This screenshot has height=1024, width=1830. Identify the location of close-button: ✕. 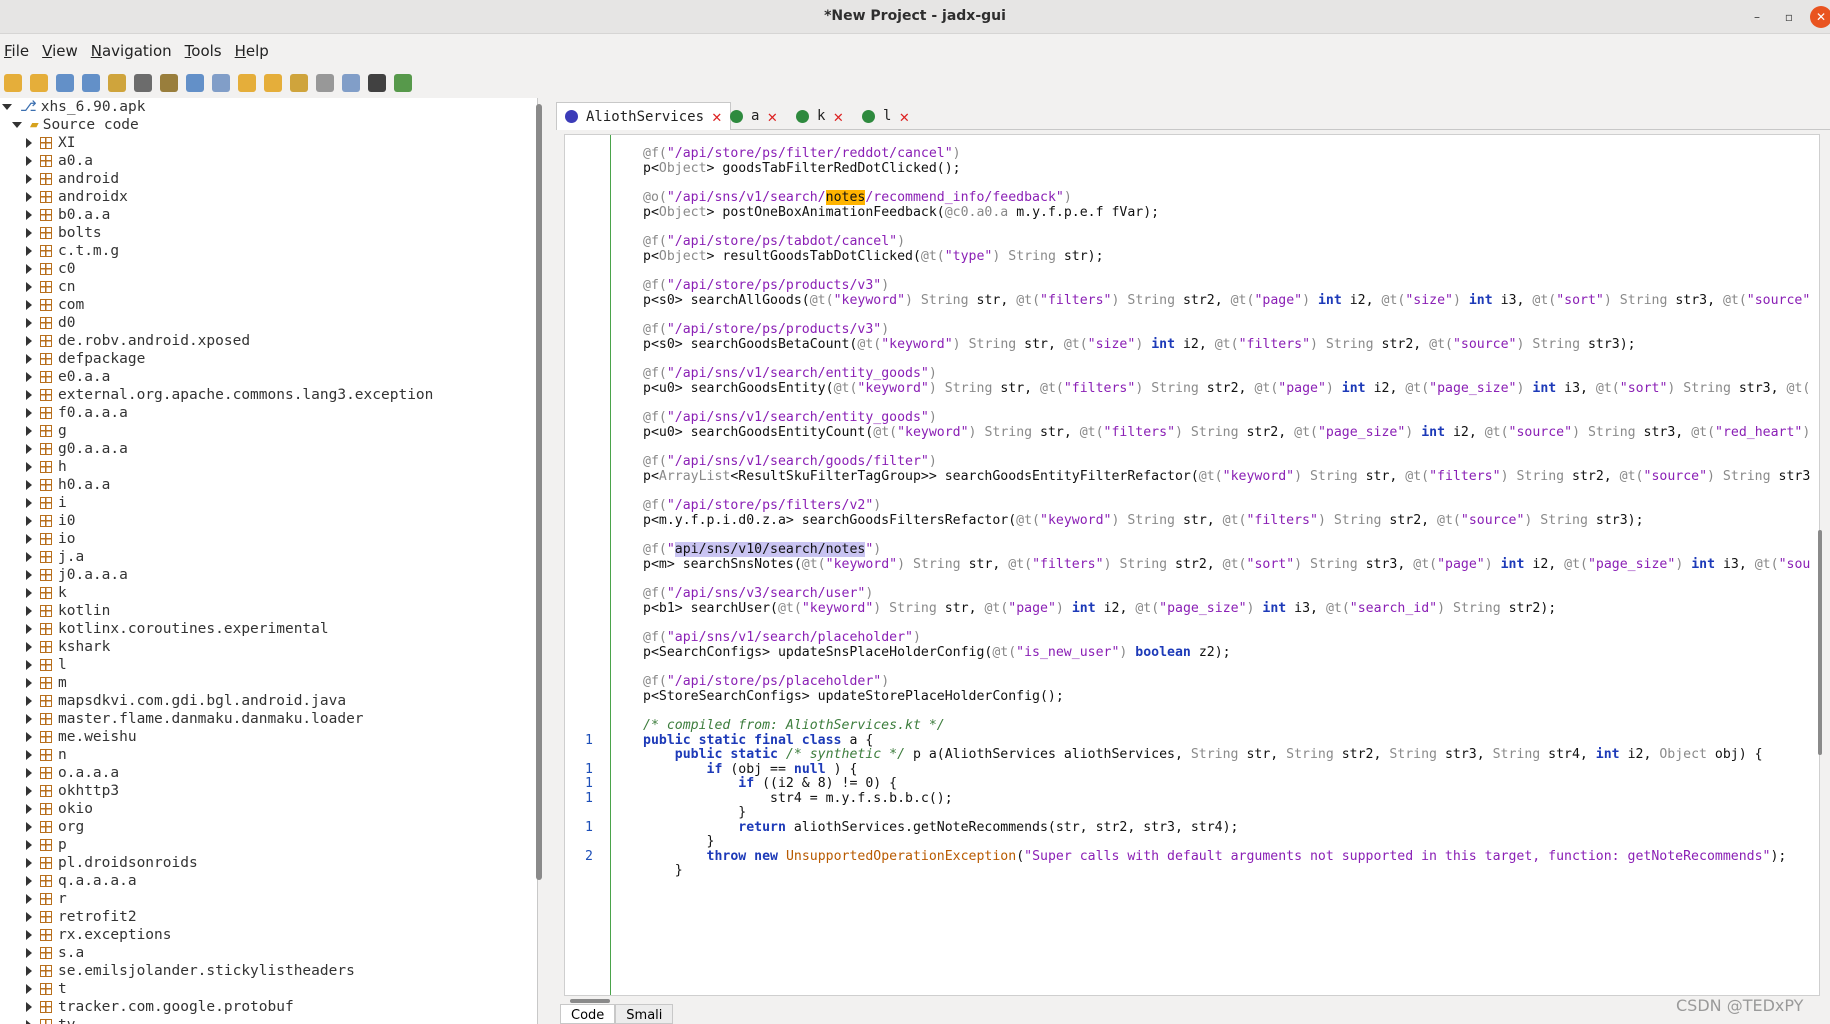
(1820, 17).